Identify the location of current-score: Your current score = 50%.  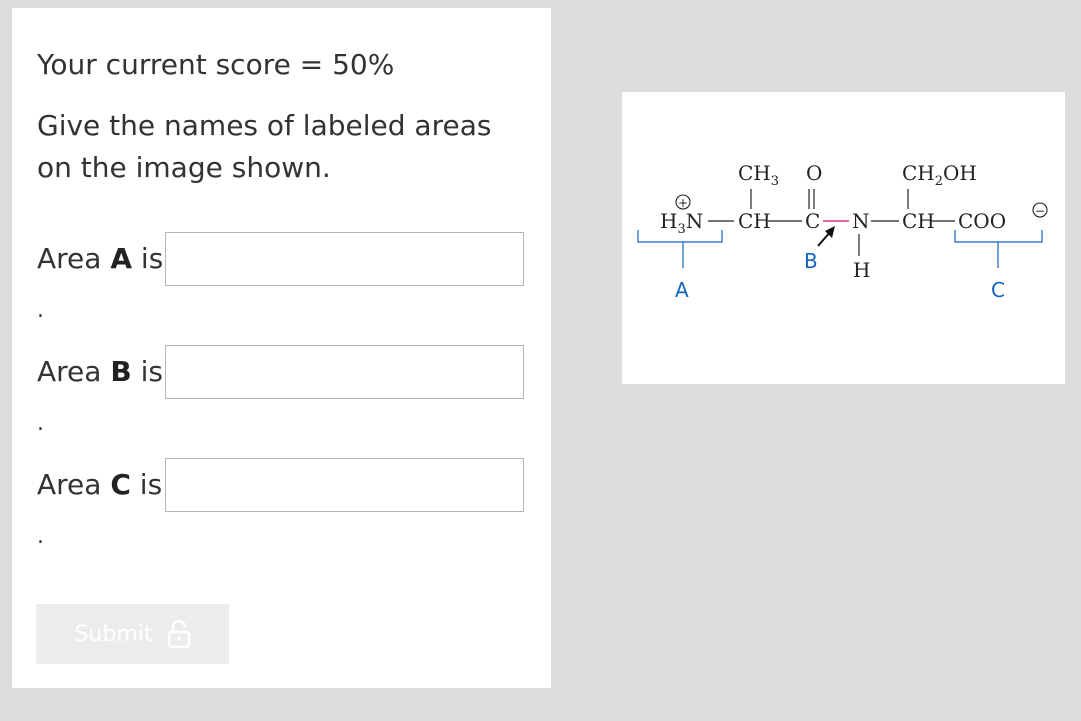
(216, 64).